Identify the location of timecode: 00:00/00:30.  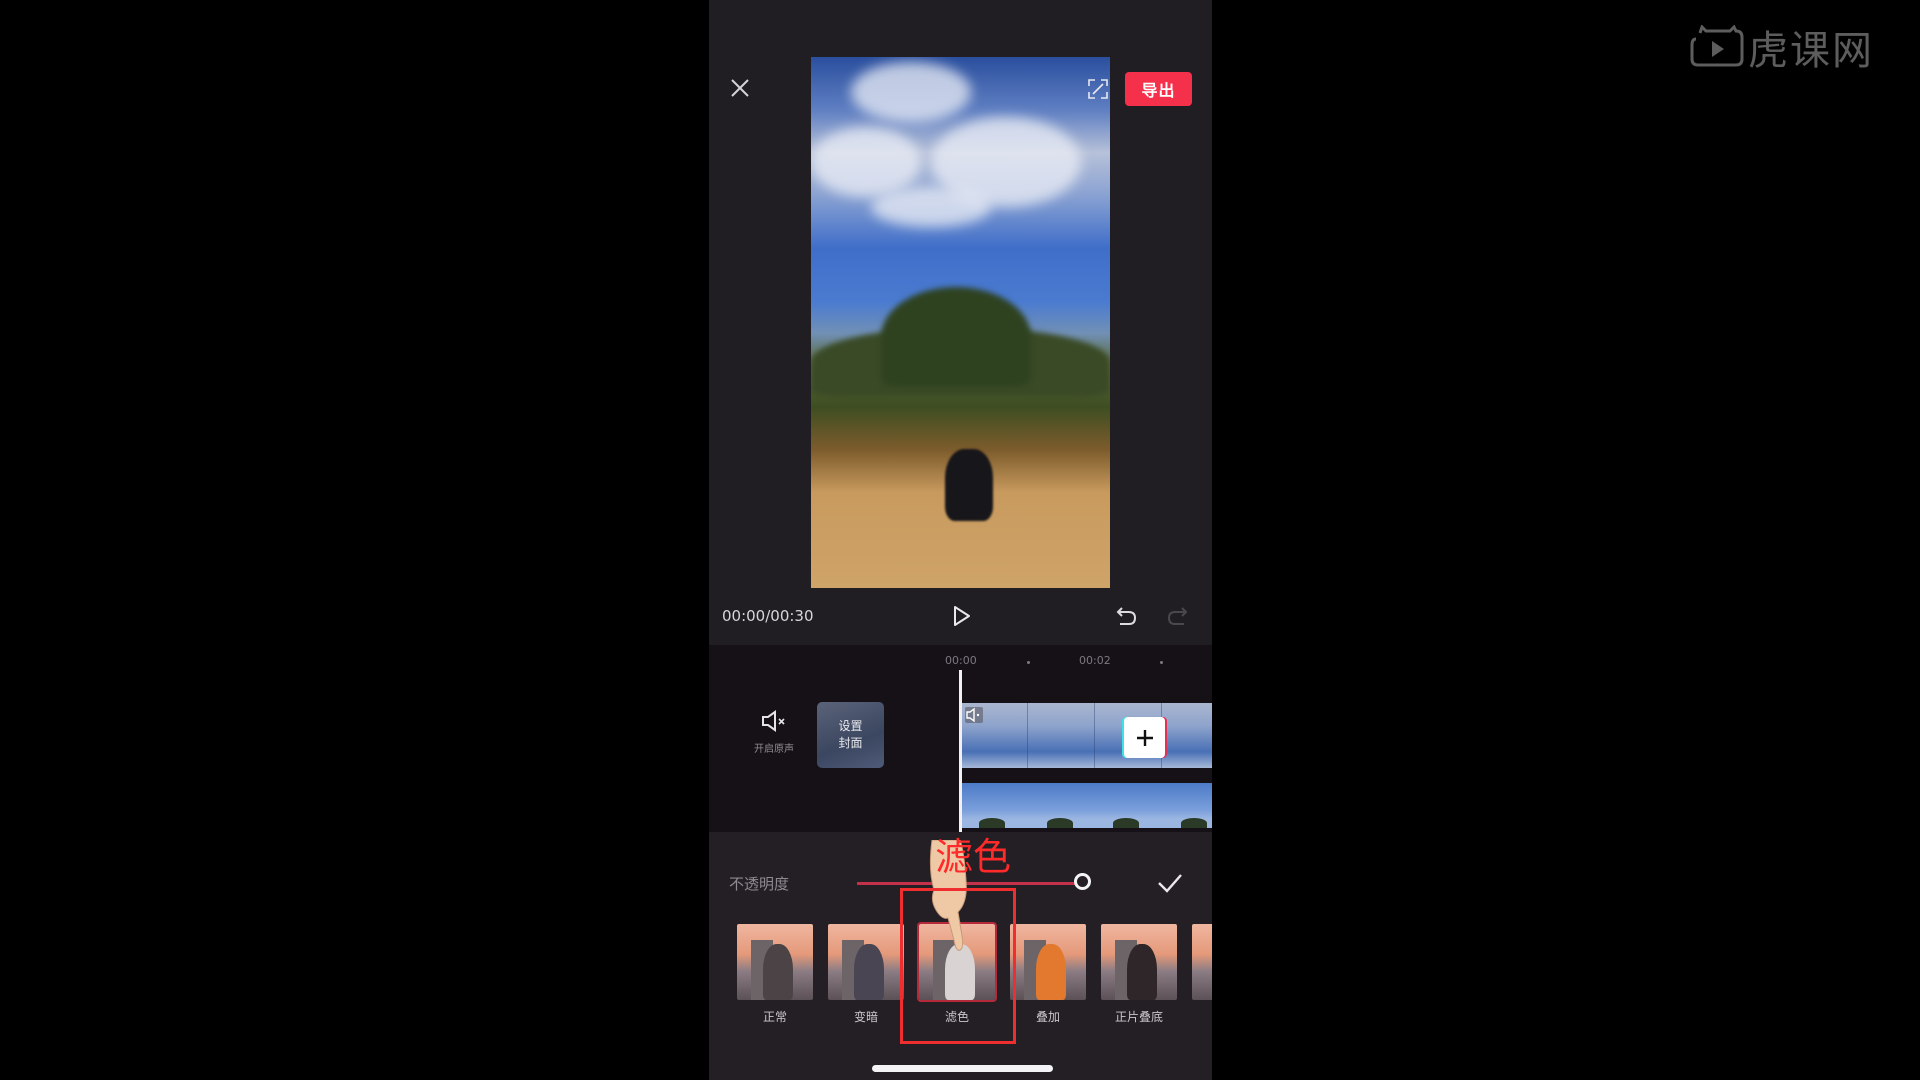
(768, 616).